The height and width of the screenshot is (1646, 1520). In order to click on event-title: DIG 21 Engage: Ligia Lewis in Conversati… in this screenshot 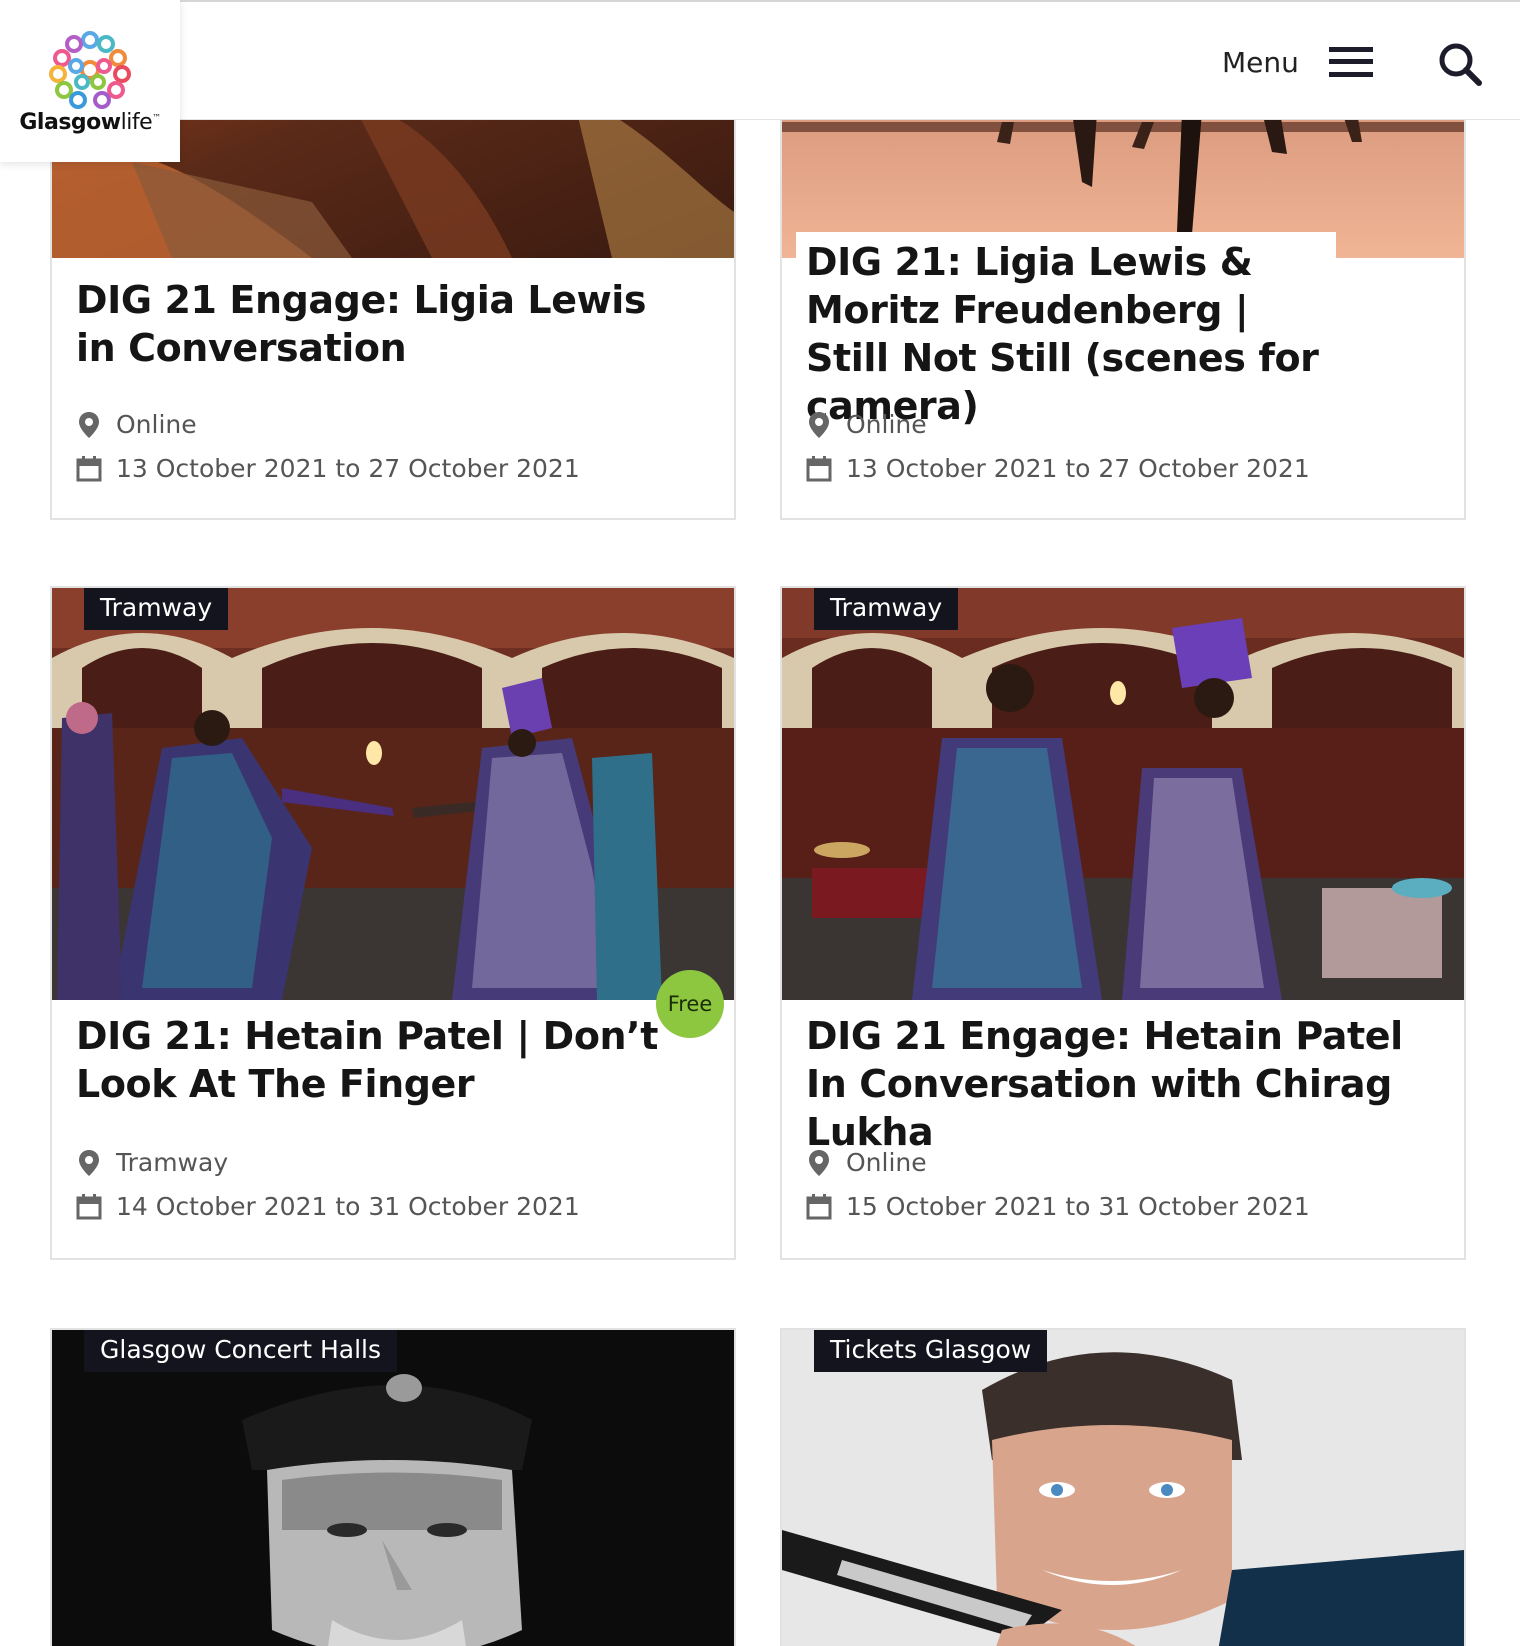, I will do `click(361, 324)`.